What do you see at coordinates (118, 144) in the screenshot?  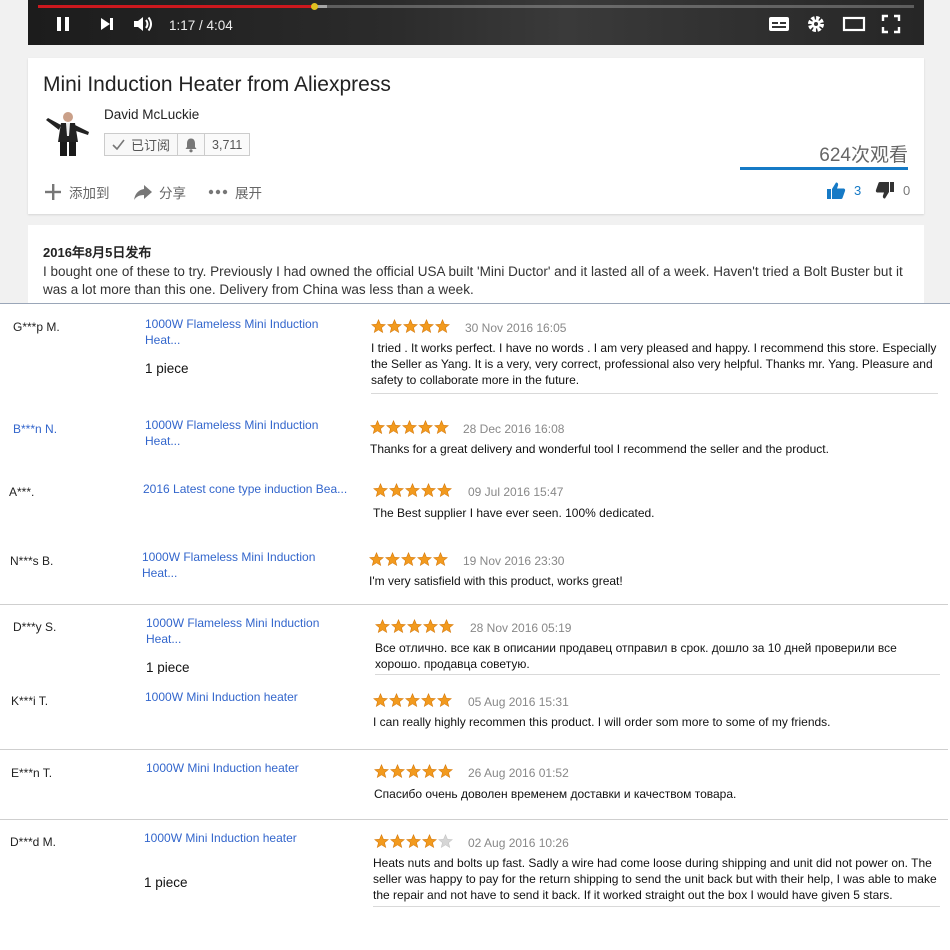 I see `checkmark-icon` at bounding box center [118, 144].